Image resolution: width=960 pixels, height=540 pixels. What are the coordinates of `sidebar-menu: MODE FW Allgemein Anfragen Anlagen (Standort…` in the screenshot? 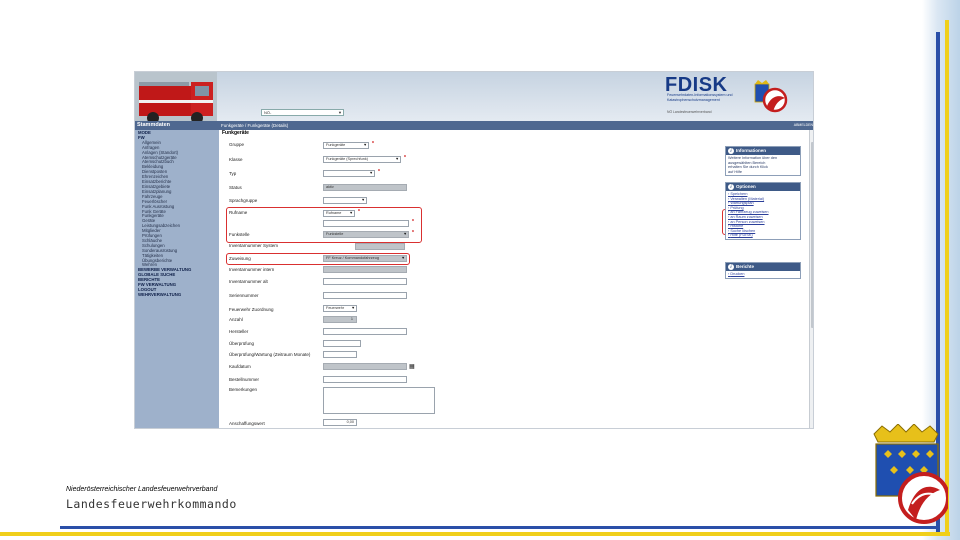 It's located at (177, 279).